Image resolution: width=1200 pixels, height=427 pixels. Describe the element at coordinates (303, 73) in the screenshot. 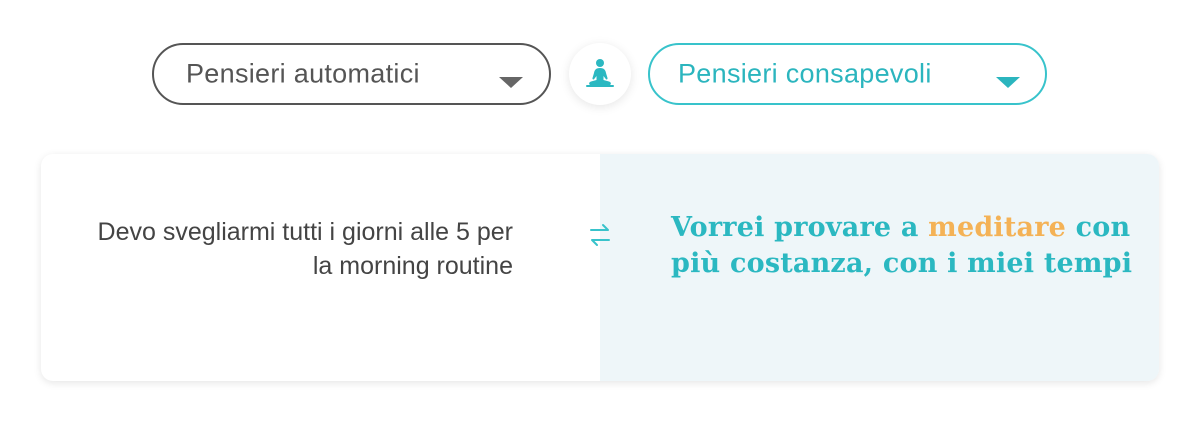

I see `automatic-thoughts-label: Pensieri automatici` at that location.